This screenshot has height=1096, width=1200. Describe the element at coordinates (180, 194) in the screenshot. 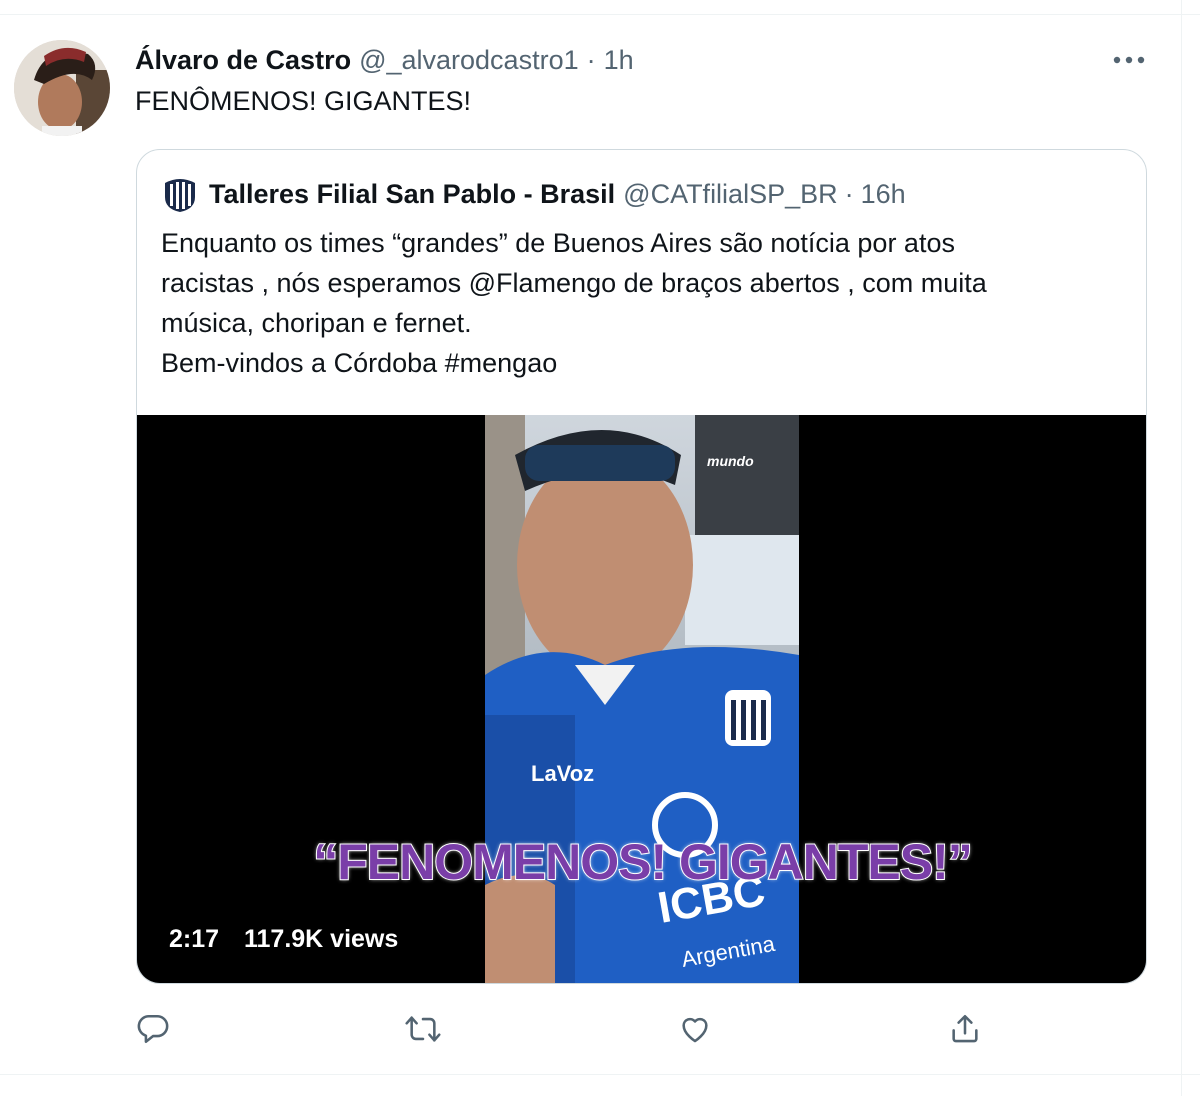

I see `club-logo-icon` at that location.